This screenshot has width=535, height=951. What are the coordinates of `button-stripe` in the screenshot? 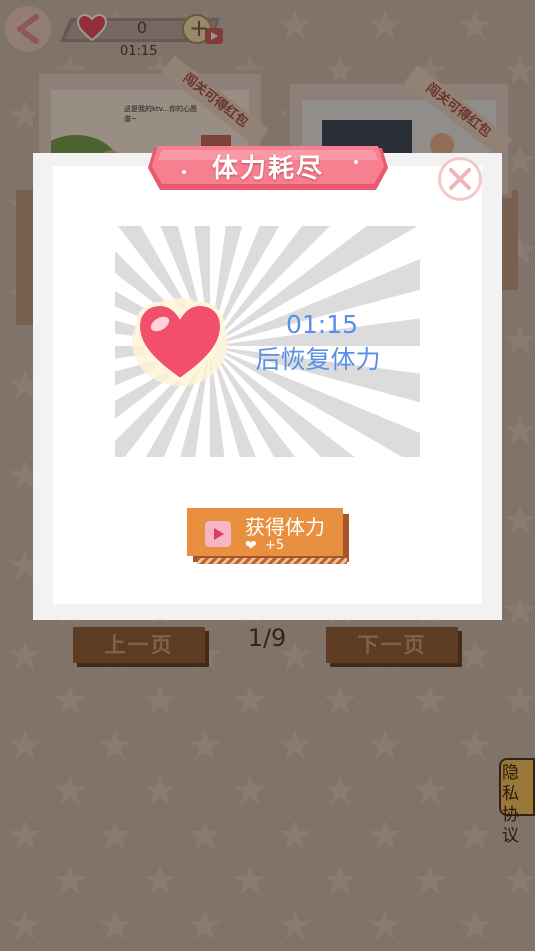 It's located at (272, 561).